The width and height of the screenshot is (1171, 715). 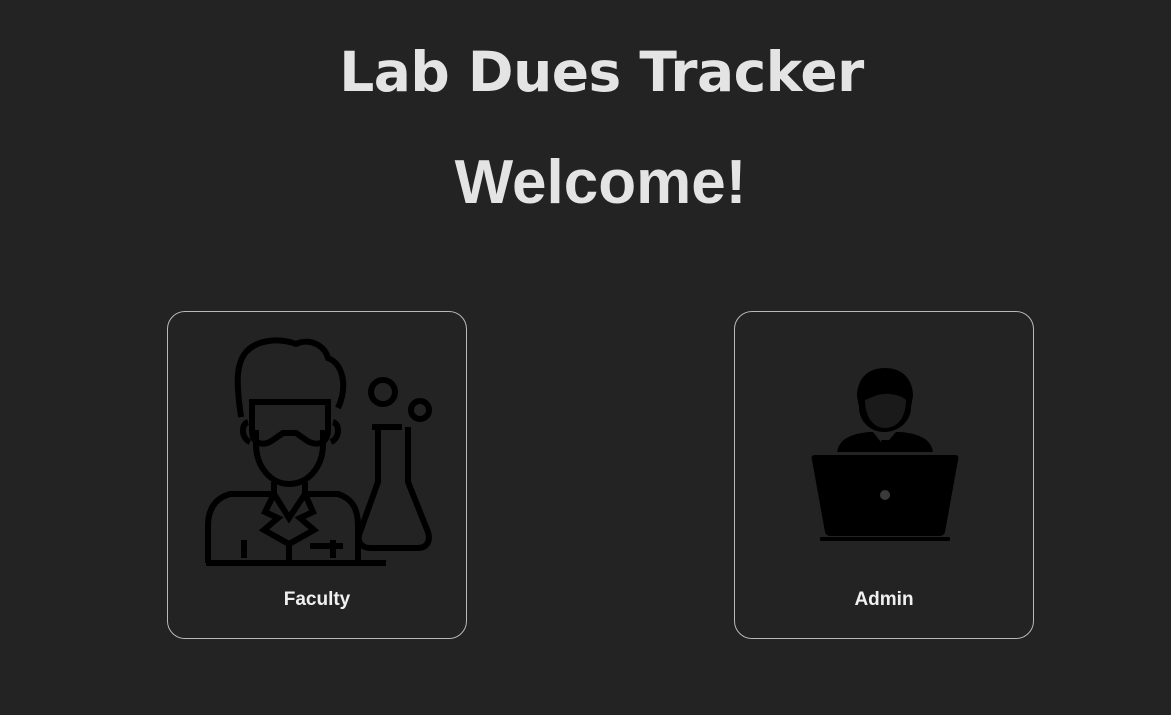 I want to click on faculty-card: Faculty, so click(x=317, y=475).